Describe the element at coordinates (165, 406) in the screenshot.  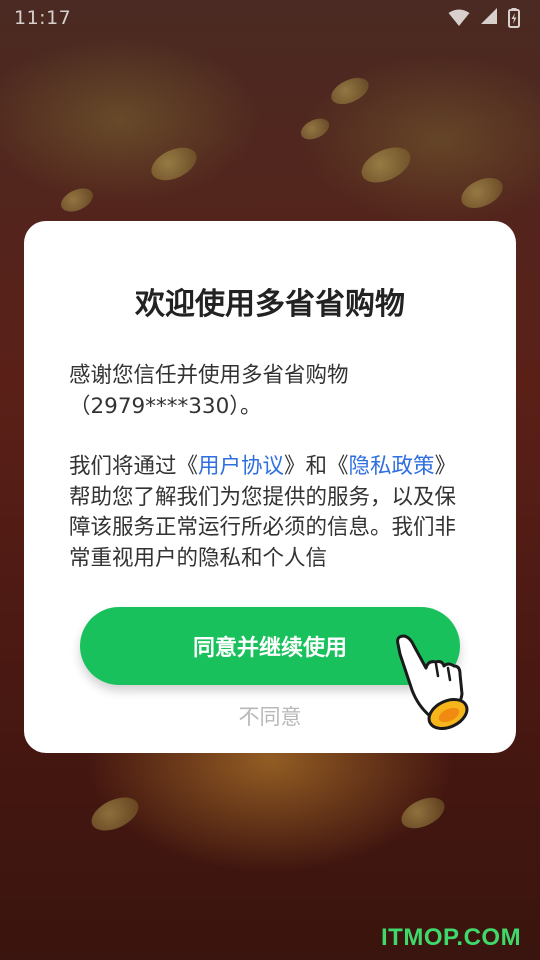
I see `intro-line-2: （2979****330）。` at that location.